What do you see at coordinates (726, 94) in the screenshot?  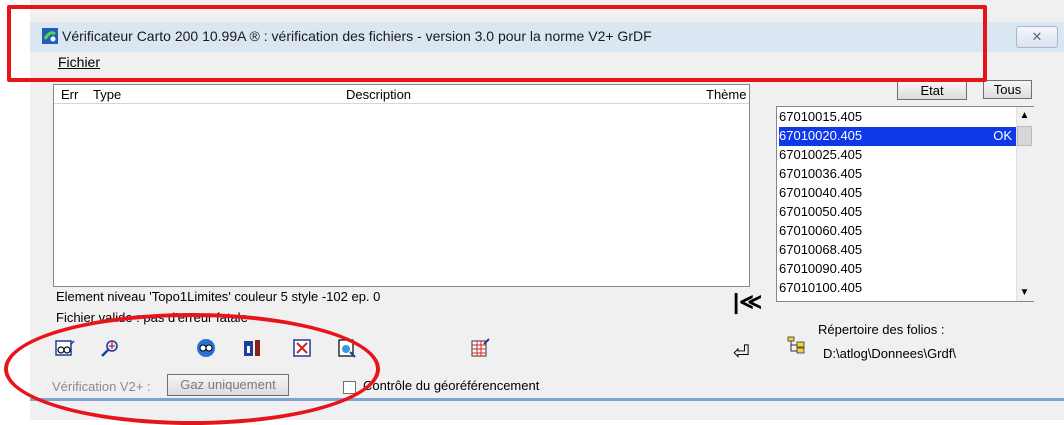 I see `column-theme: Thème` at bounding box center [726, 94].